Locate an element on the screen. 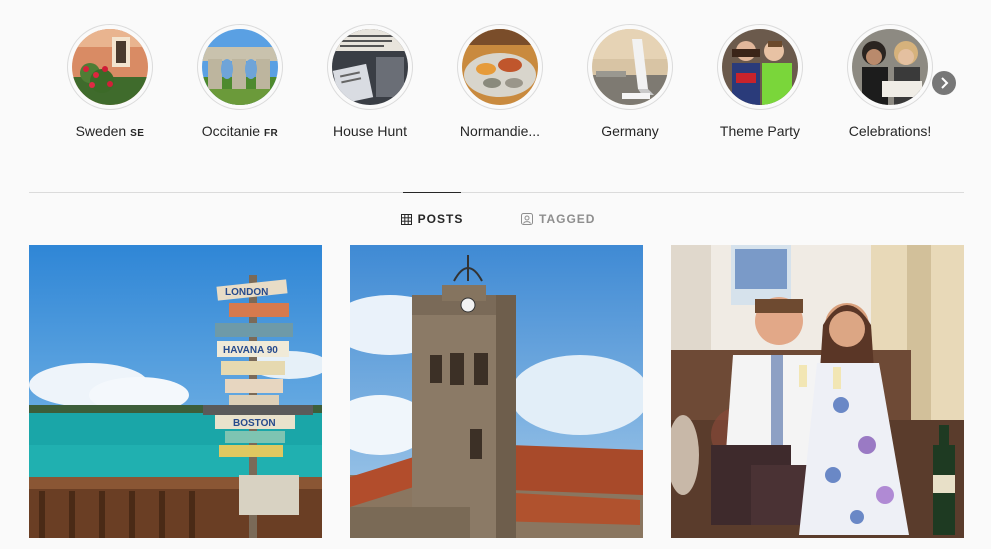  highlight-house-hunt: House Hunt is located at coordinates (370, 81).